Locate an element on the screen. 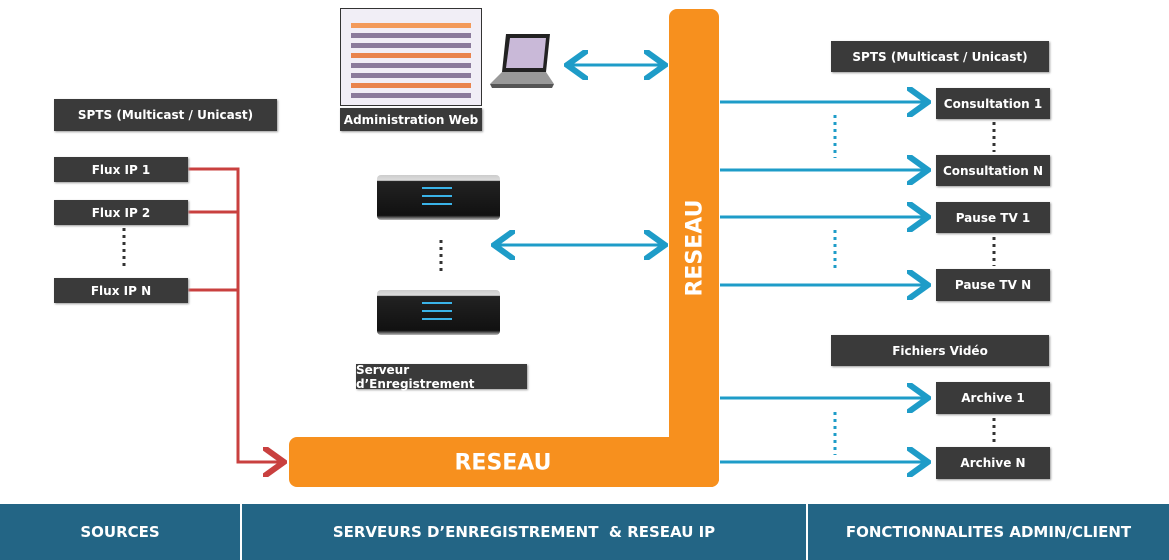  flux-ip-n: Flux IP N is located at coordinates (121, 290).